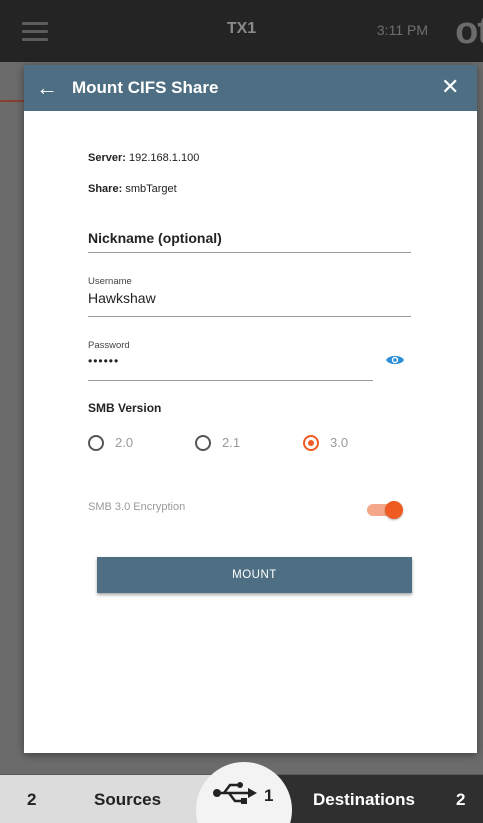 The image size is (483, 823). Describe the element at coordinates (145, 87) in the screenshot. I see `dialog-title: Mount CIFS Share` at that location.